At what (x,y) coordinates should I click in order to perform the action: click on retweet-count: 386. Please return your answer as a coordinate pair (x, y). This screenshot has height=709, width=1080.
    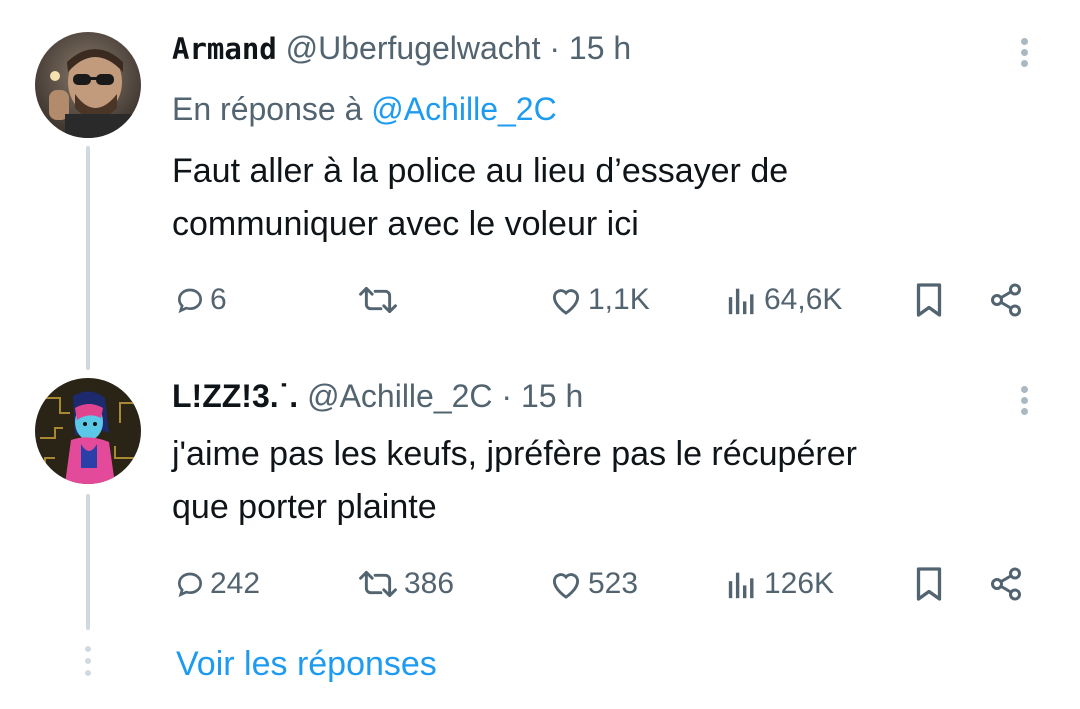
    Looking at the image, I should click on (429, 583).